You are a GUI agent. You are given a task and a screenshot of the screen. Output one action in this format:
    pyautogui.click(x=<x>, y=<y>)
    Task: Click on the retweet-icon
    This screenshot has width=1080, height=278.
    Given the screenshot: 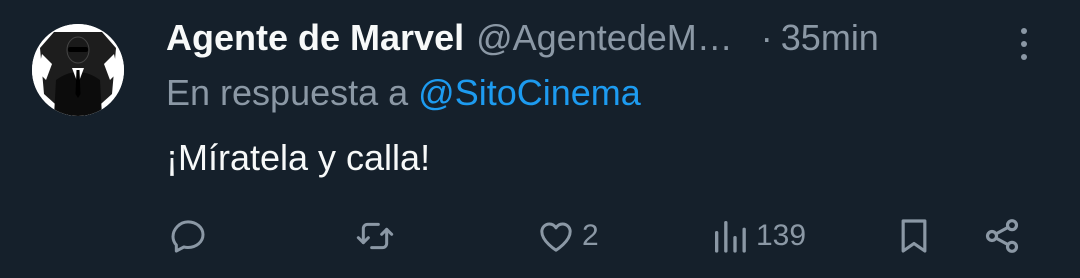 What is the action you would take?
    pyautogui.click(x=375, y=236)
    